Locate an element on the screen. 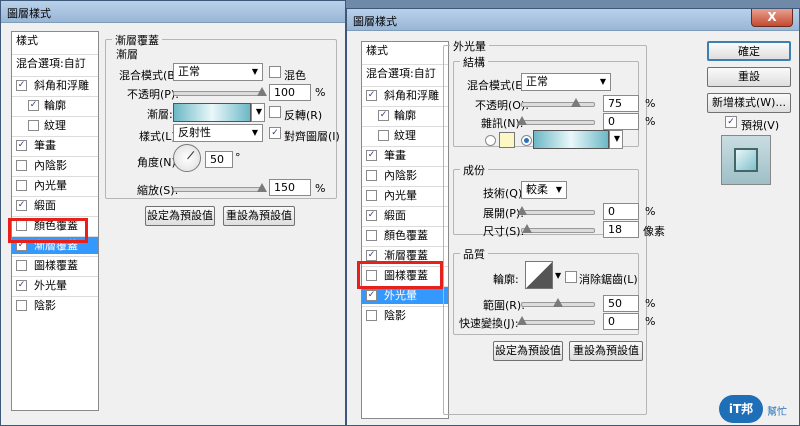 The height and width of the screenshot is (426, 800). right-side-item-0: ✓ 斜角和浮雕 is located at coordinates (405, 95).